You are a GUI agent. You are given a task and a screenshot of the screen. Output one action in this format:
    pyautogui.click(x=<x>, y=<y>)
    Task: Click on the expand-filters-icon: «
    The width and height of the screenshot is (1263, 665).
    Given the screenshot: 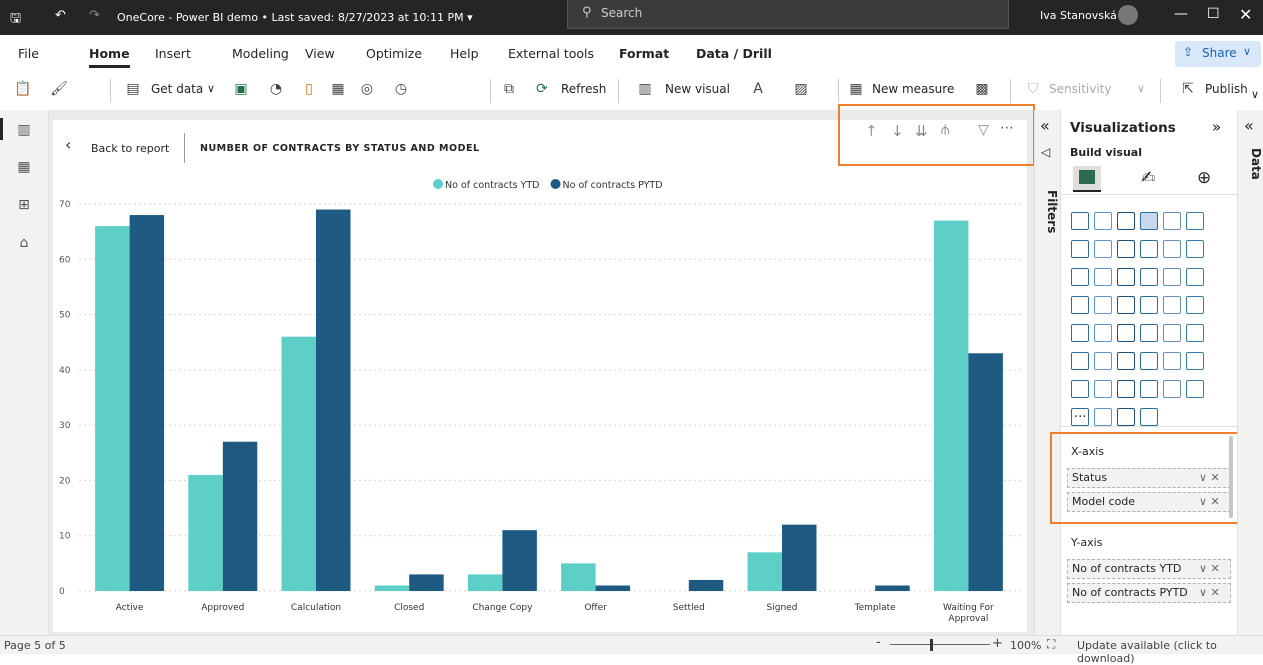 What is the action you would take?
    pyautogui.click(x=1045, y=125)
    